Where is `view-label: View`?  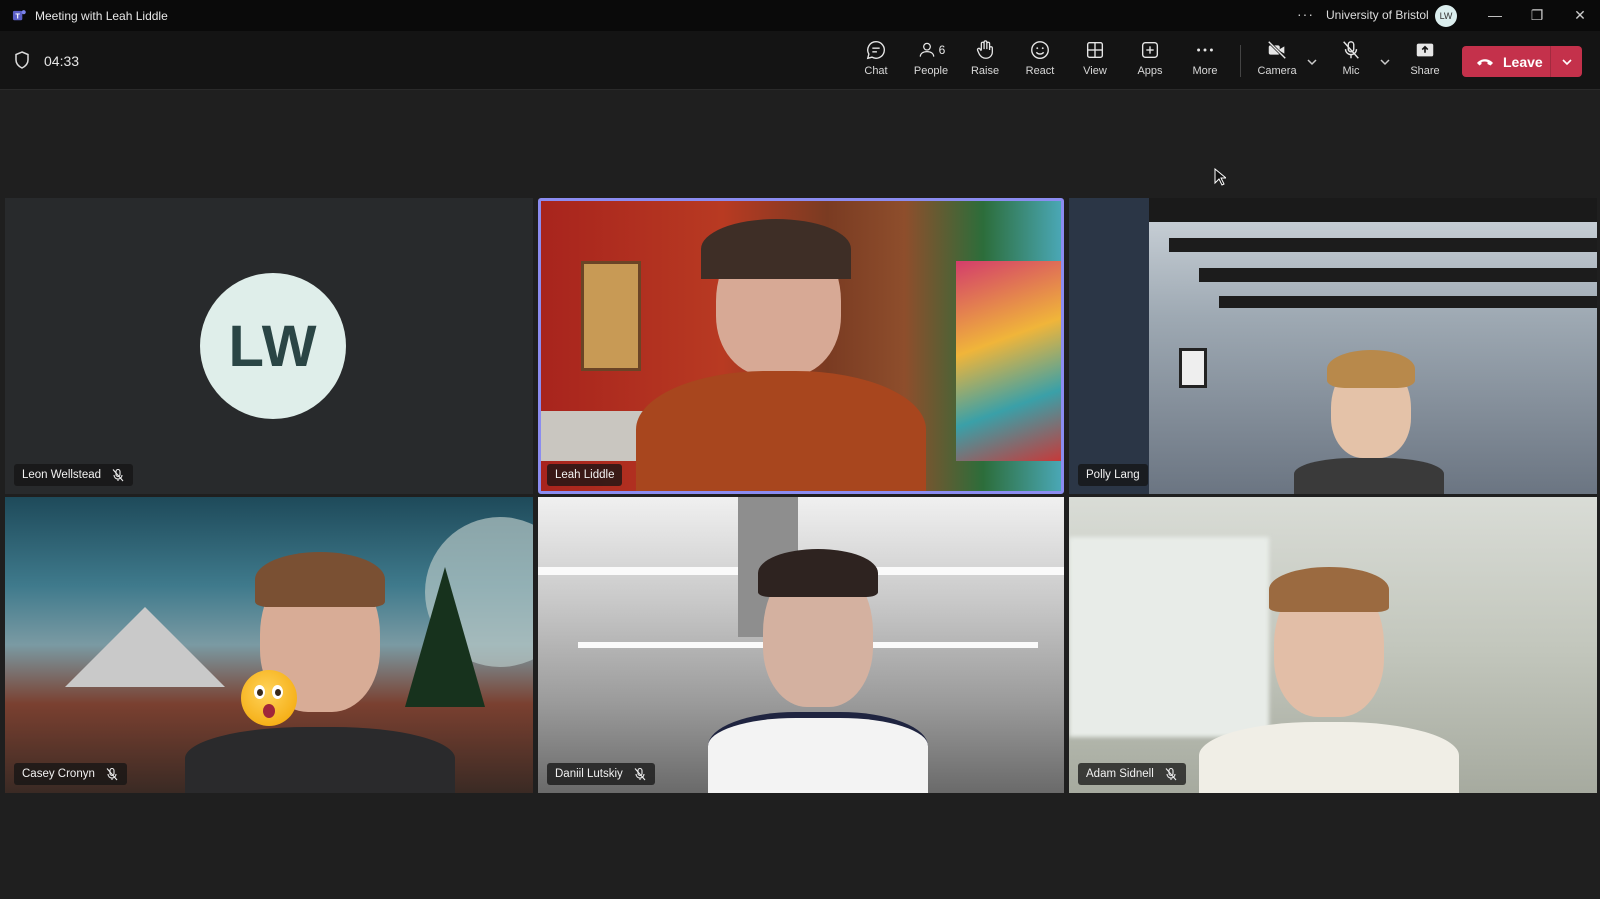
view-label: View is located at coordinates (1095, 71).